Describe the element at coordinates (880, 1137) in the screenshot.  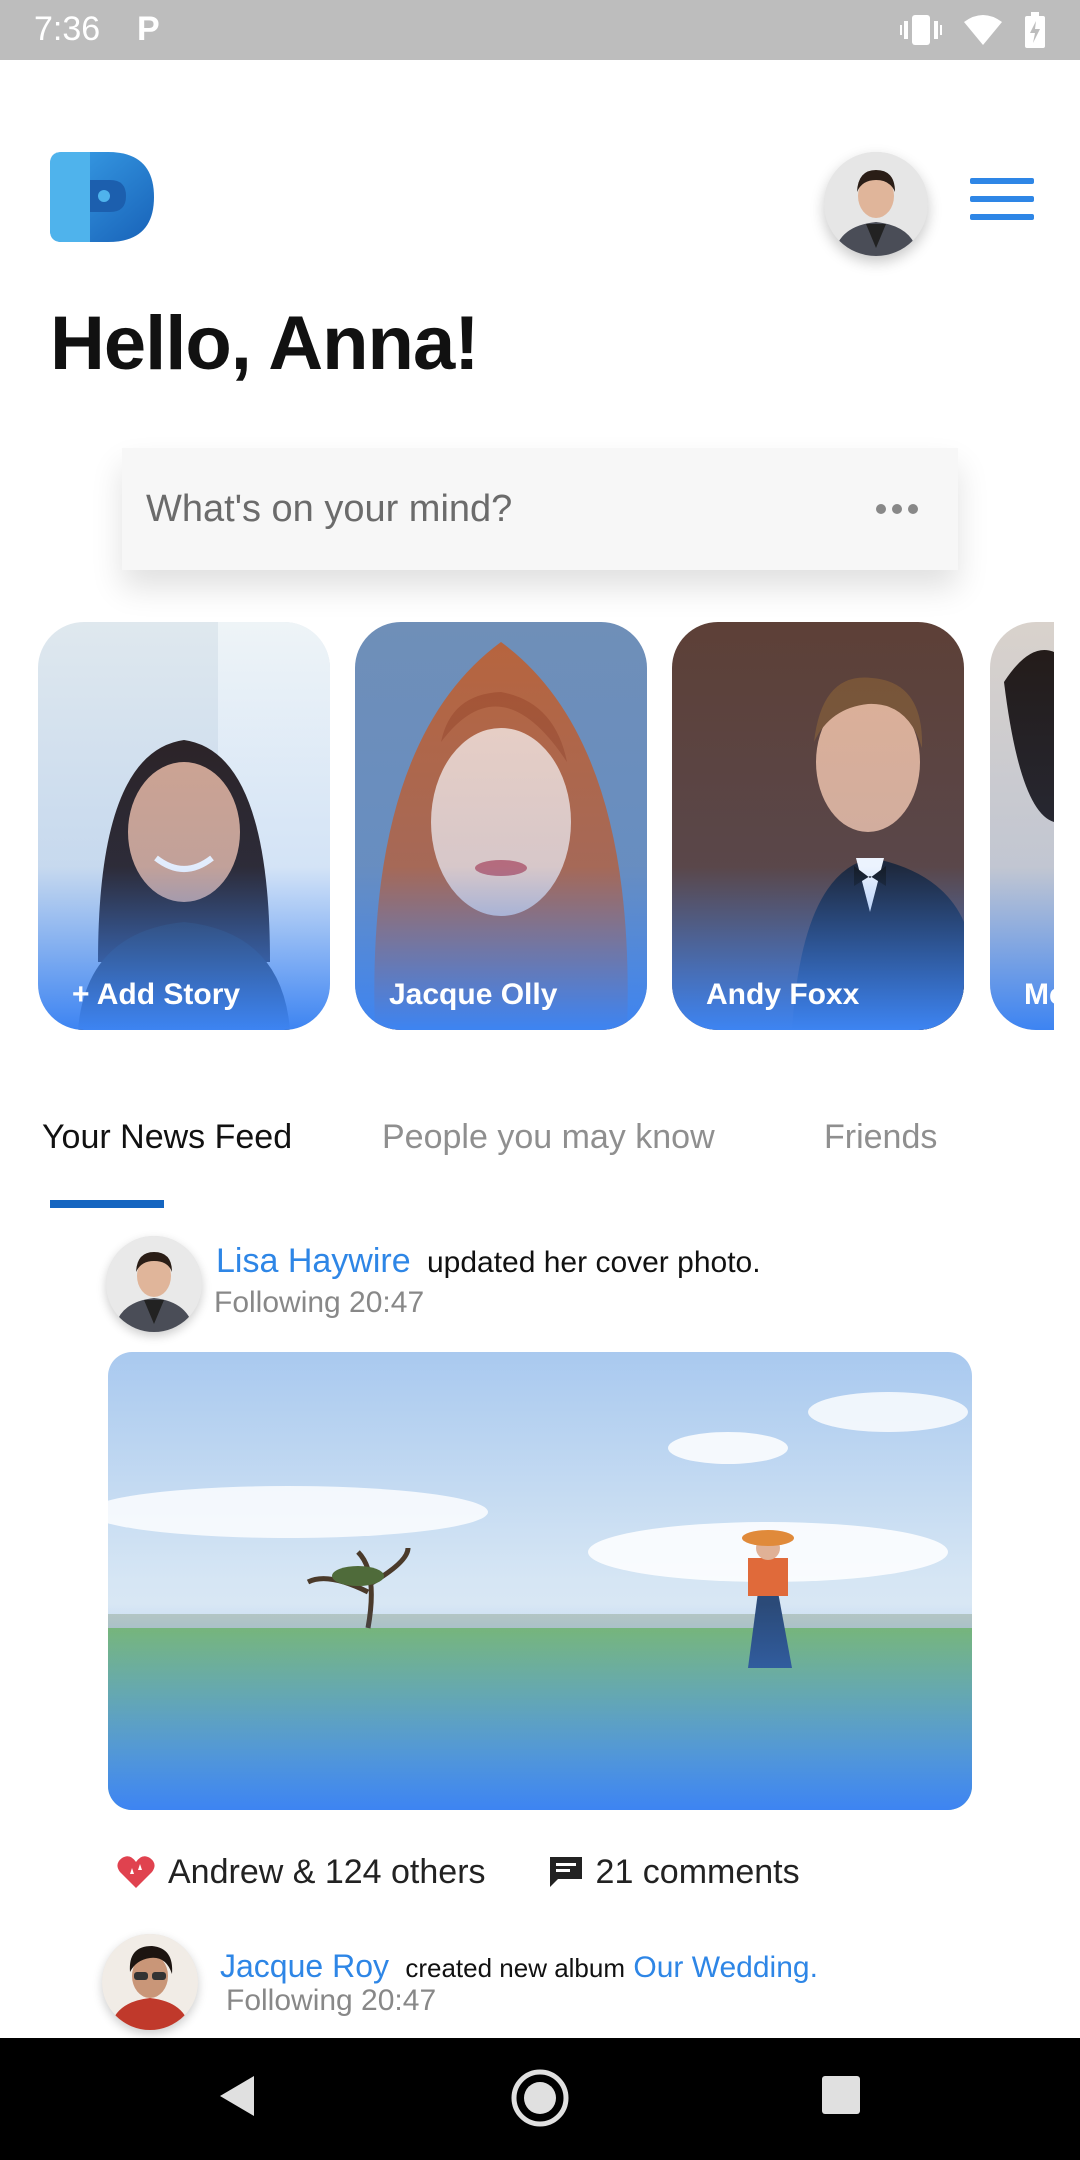
I see `tab-friends: Friends` at that location.